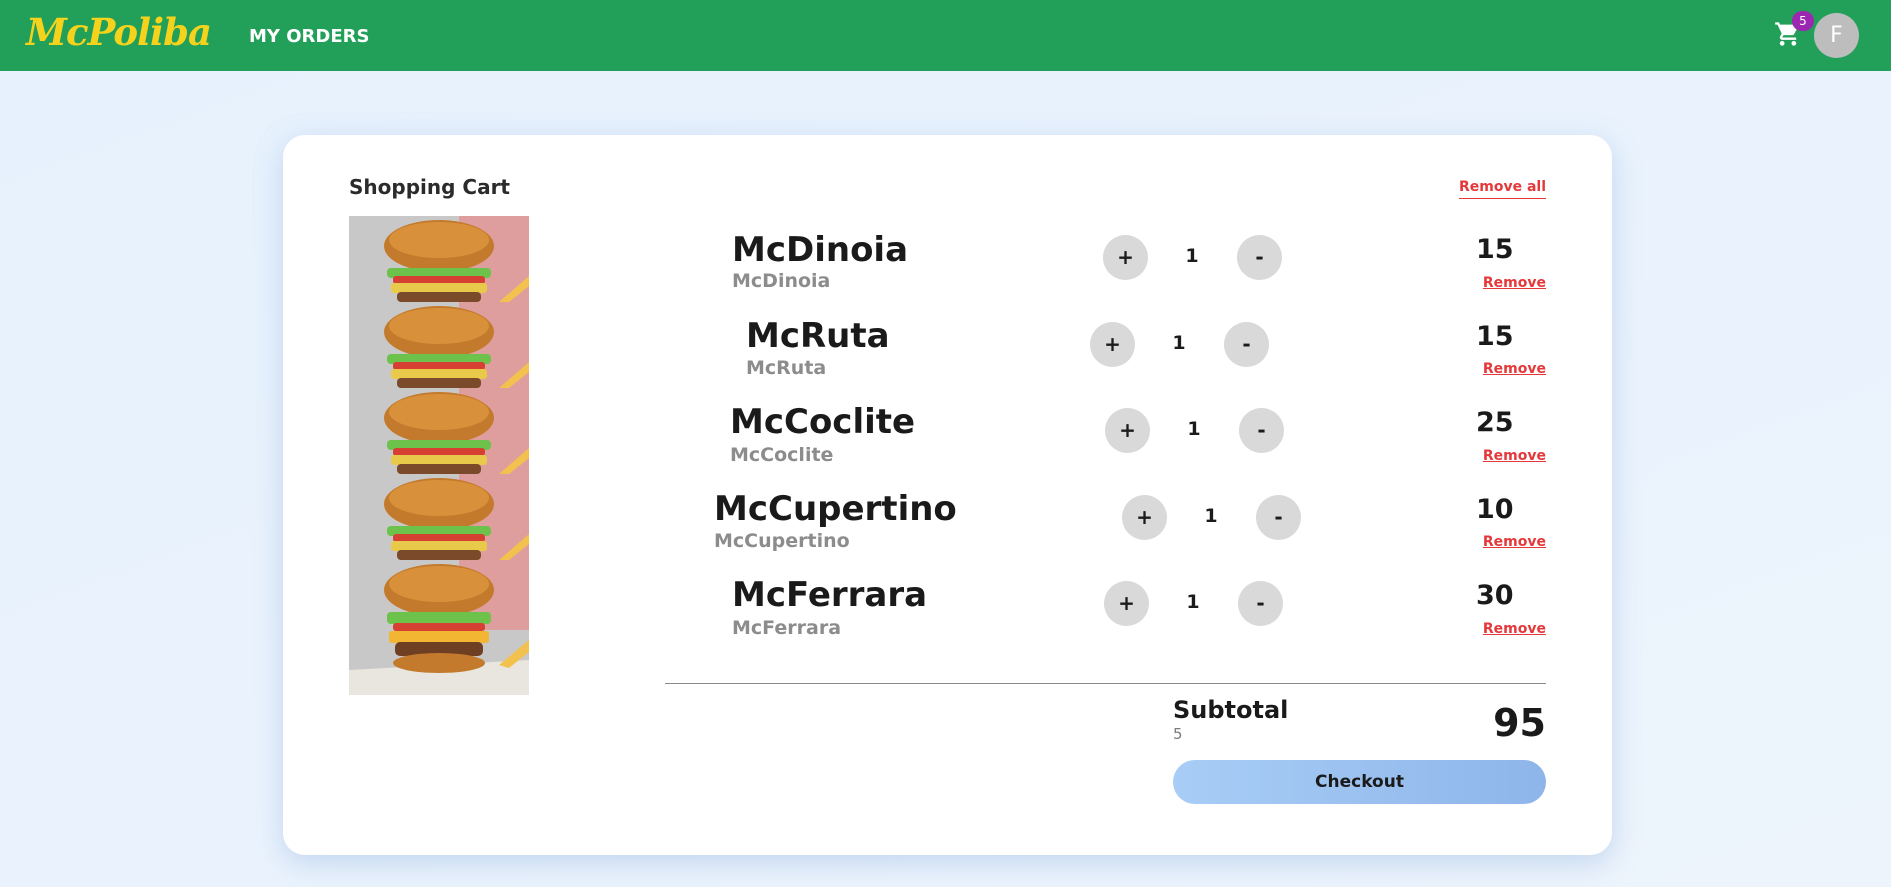 This screenshot has height=887, width=1891. Describe the element at coordinates (781, 281) in the screenshot. I see `item-subtitle: McDinoia` at that location.